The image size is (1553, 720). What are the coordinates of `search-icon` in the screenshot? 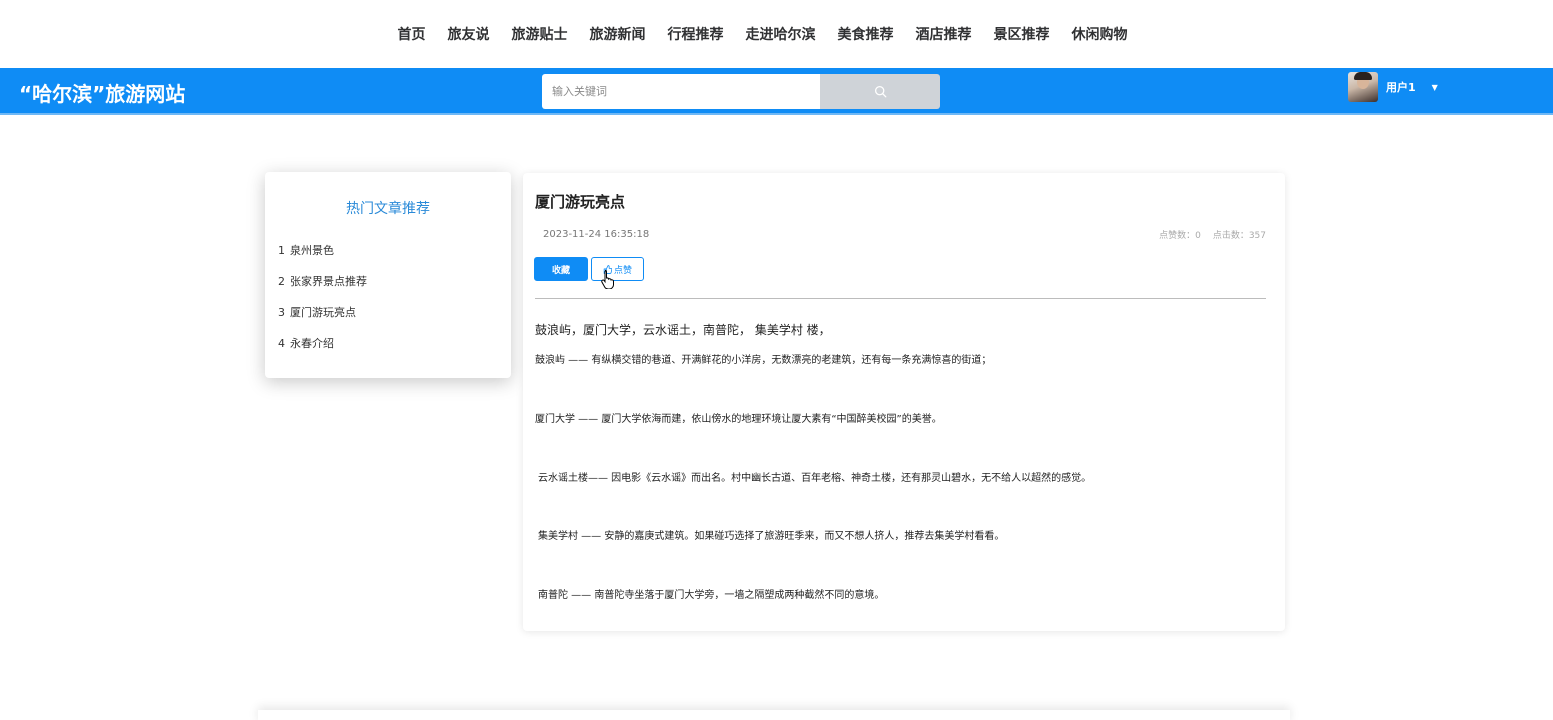 It's located at (880, 91).